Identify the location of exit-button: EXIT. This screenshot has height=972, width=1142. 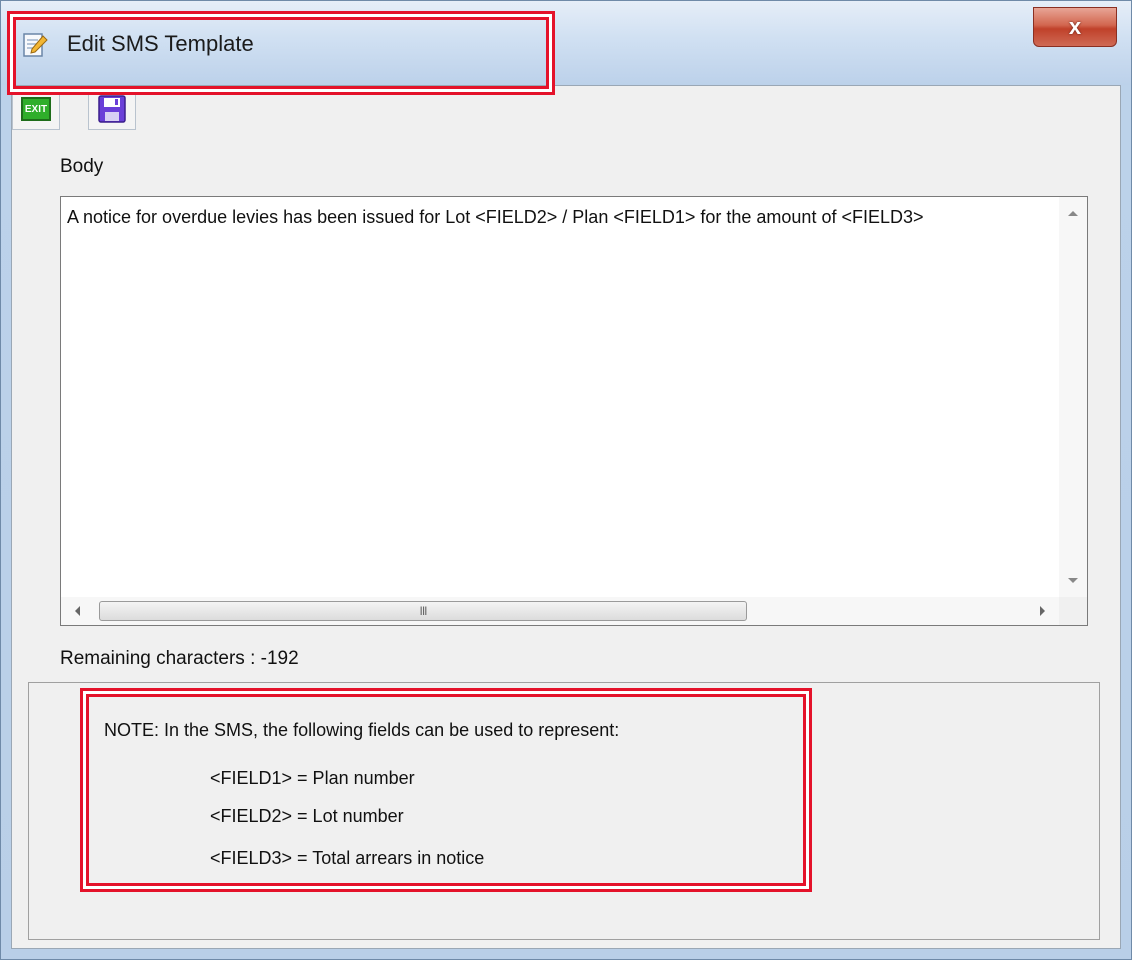
(36, 109).